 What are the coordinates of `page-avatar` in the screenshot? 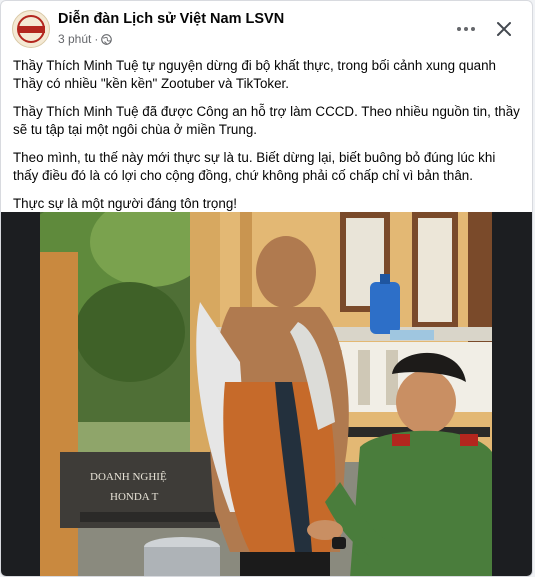 It's located at (31, 29).